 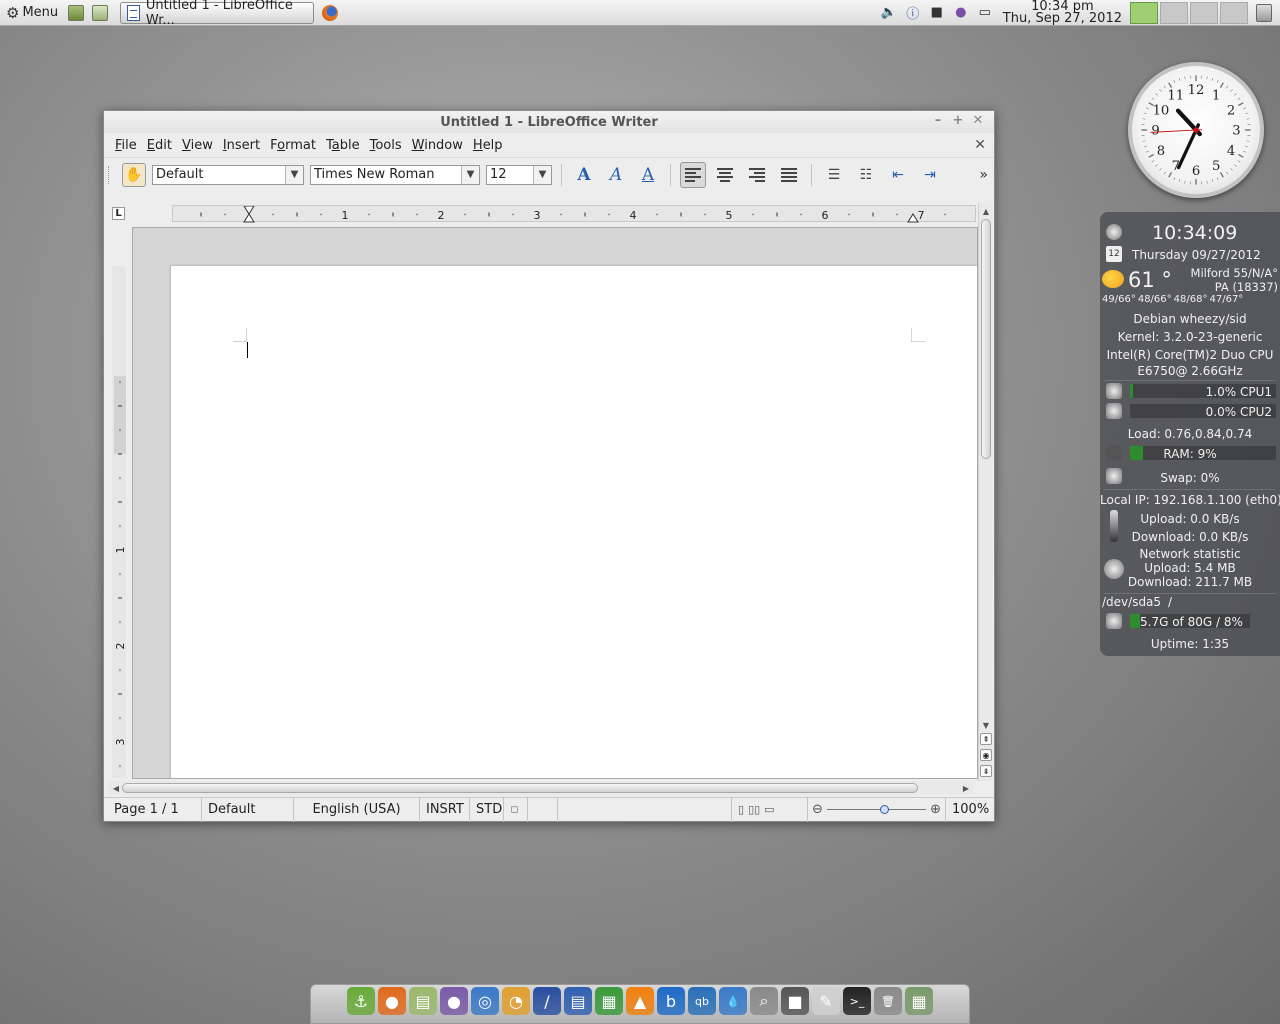 I want to click on status-language: English (USA), so click(x=357, y=809).